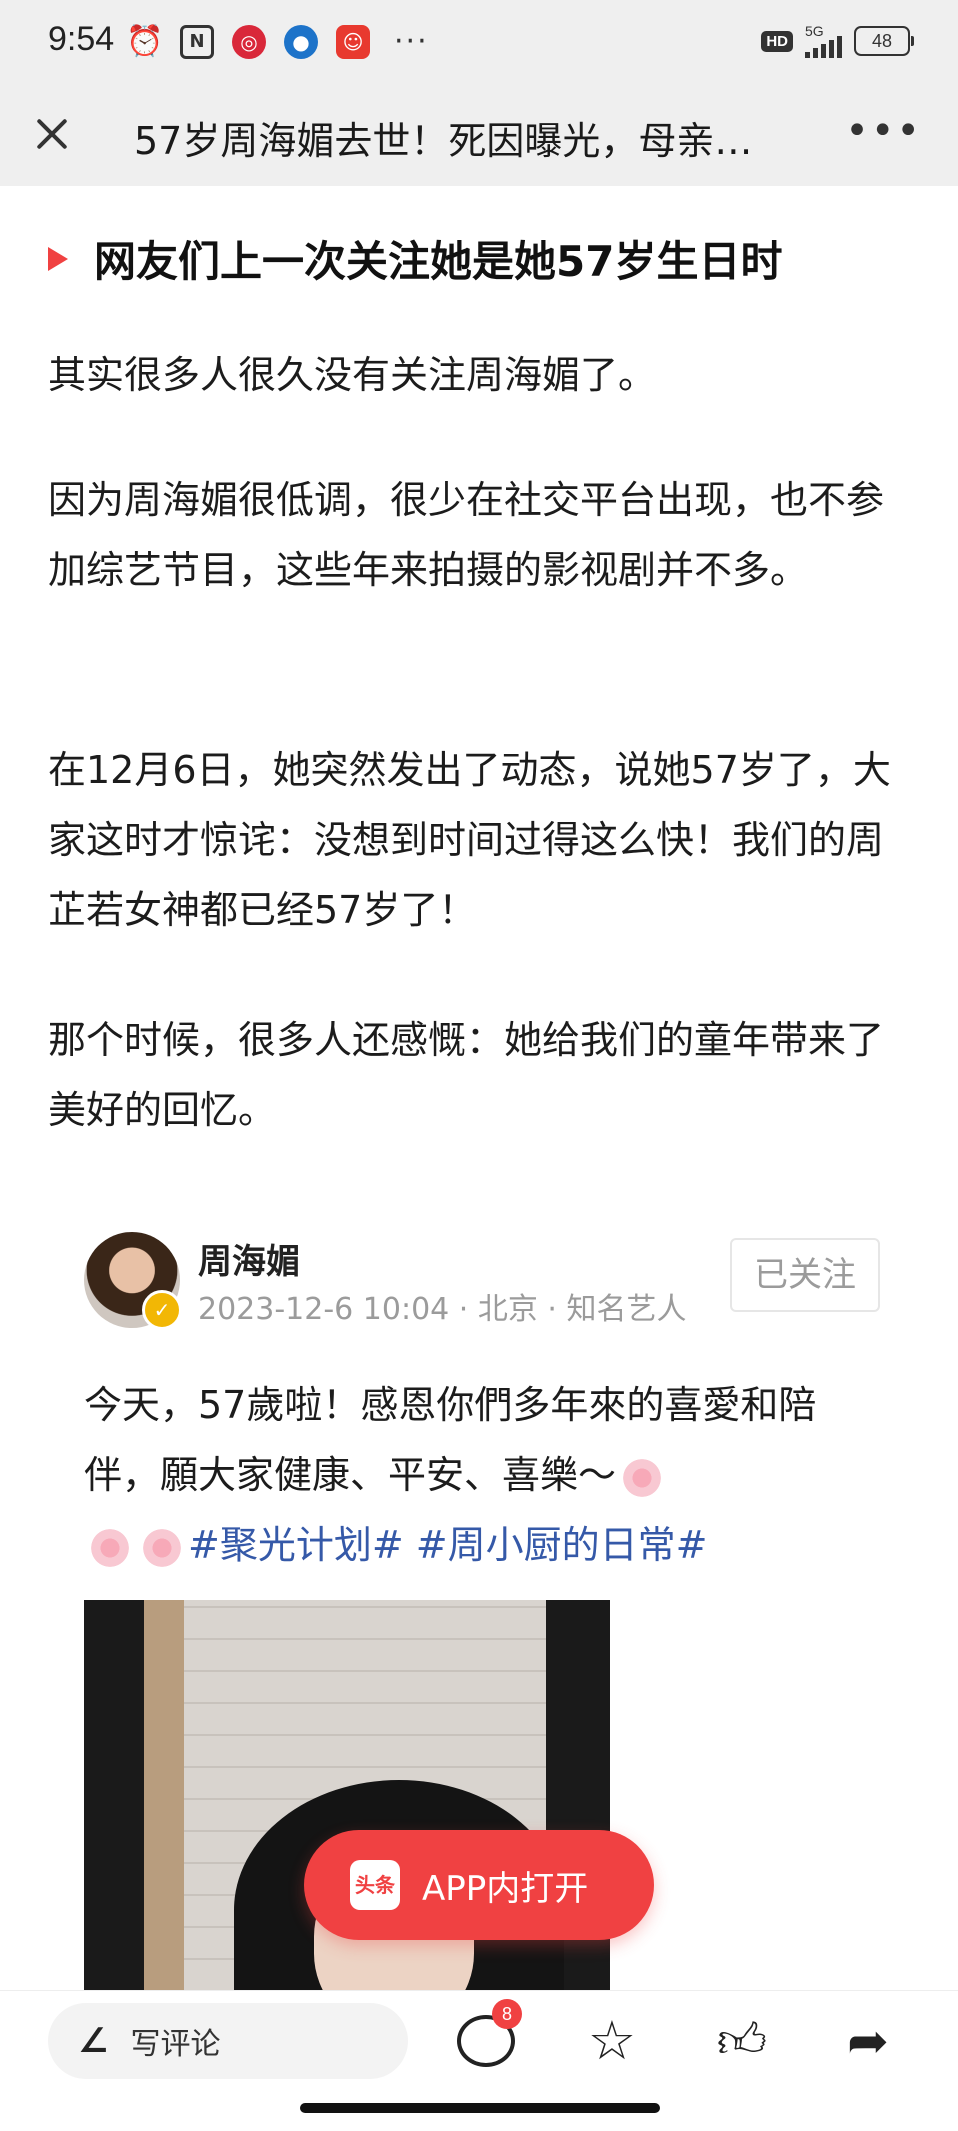 Image resolution: width=958 pixels, height=2131 pixels. I want to click on comment-placeholder: 写评论, so click(175, 2044).